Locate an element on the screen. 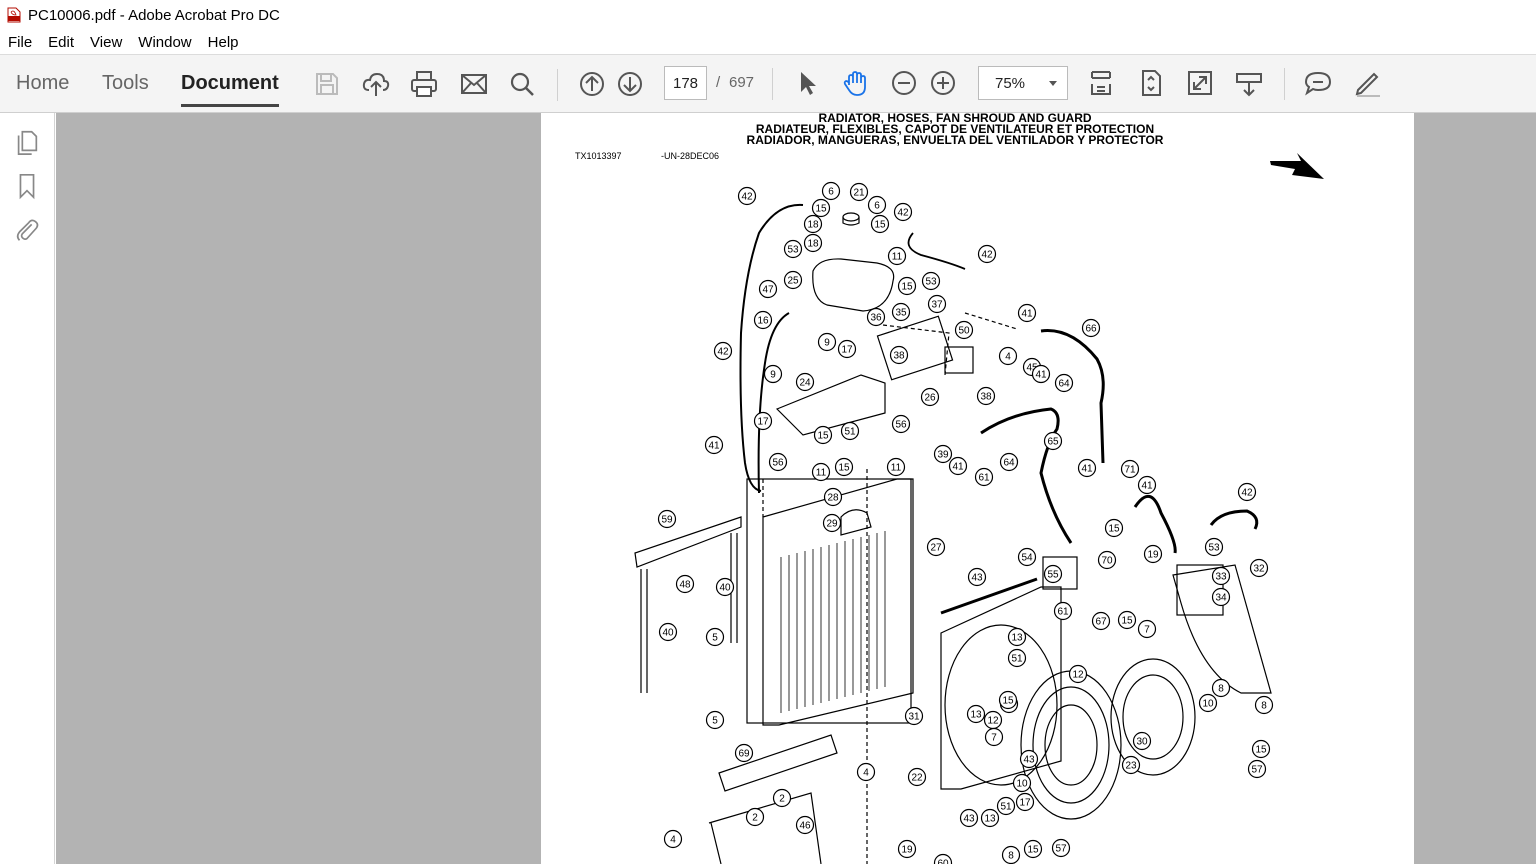 The width and height of the screenshot is (1536, 864). page-thumbnails-icon is located at coordinates (27, 142).